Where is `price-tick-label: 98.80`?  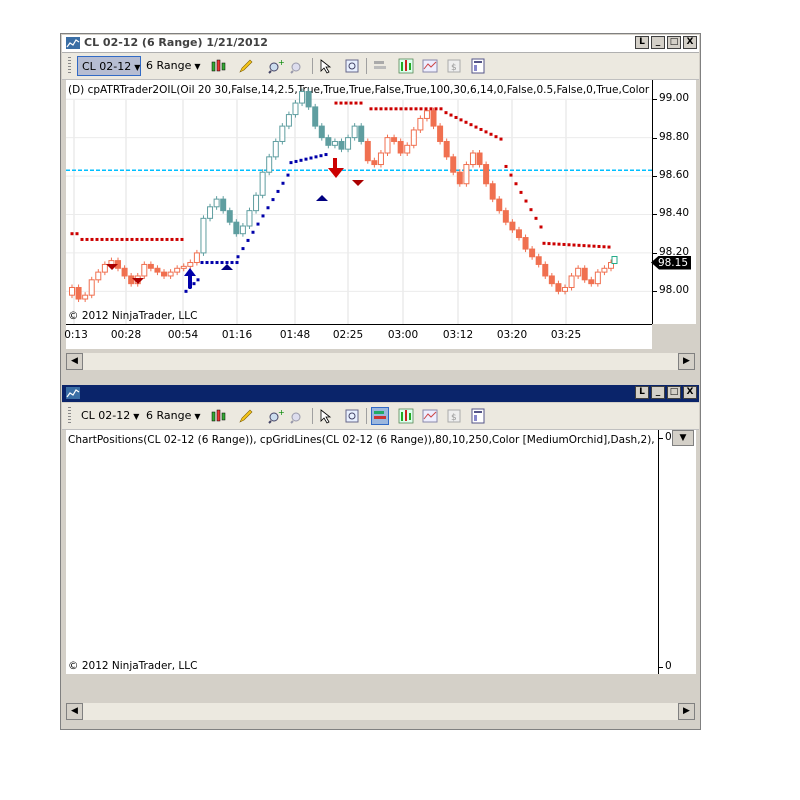
price-tick-label: 98.80 is located at coordinates (674, 136).